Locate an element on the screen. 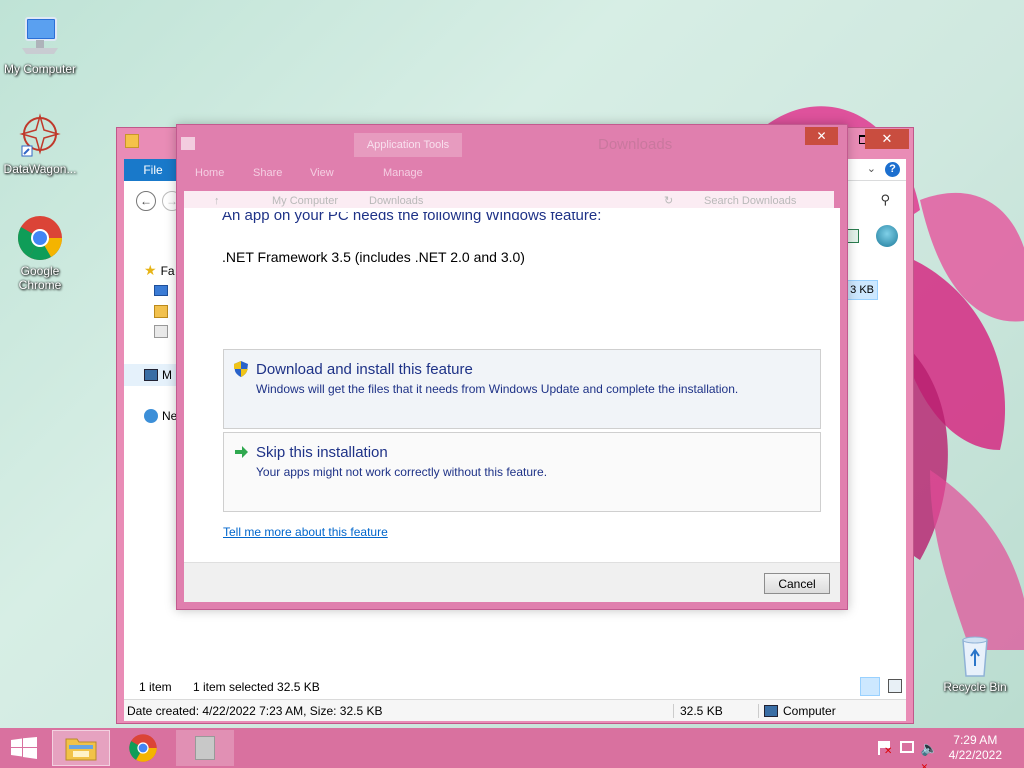 The width and height of the screenshot is (1024, 768). ghost-search: Search Downloads is located at coordinates (750, 201).